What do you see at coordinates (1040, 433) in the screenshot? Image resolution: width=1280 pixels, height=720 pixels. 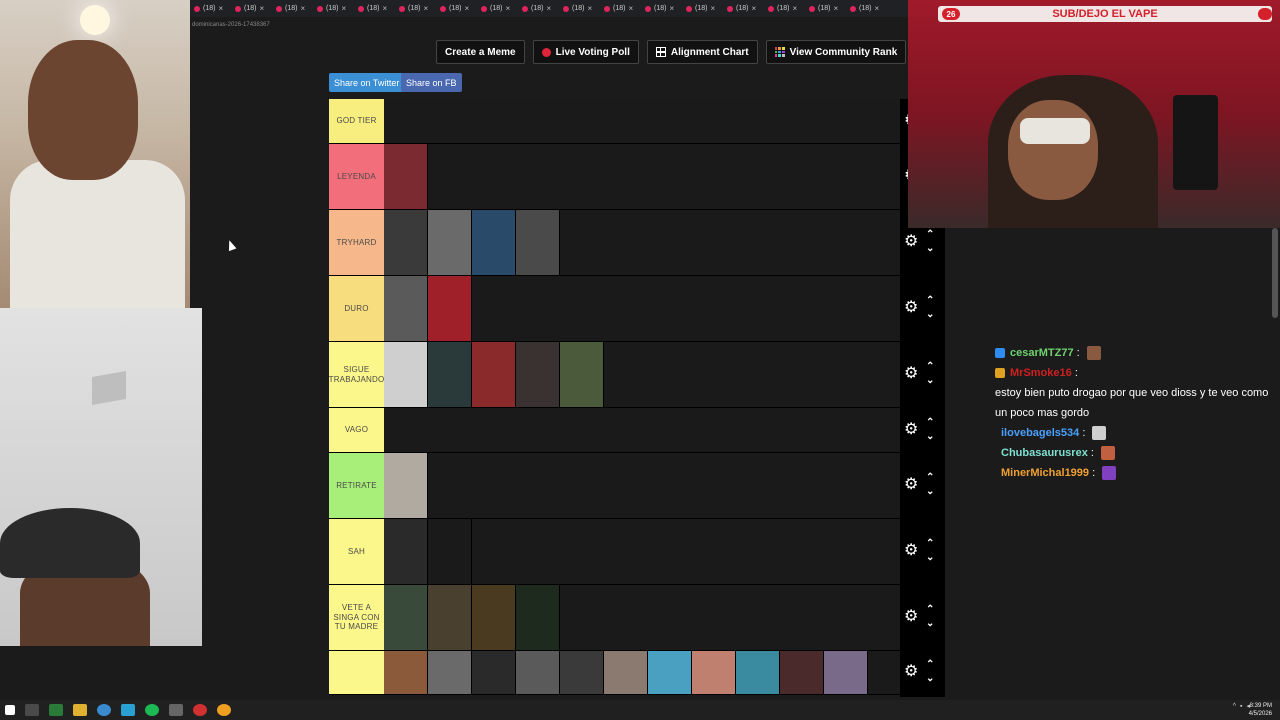 I see `chat-username: ilovebagels534` at bounding box center [1040, 433].